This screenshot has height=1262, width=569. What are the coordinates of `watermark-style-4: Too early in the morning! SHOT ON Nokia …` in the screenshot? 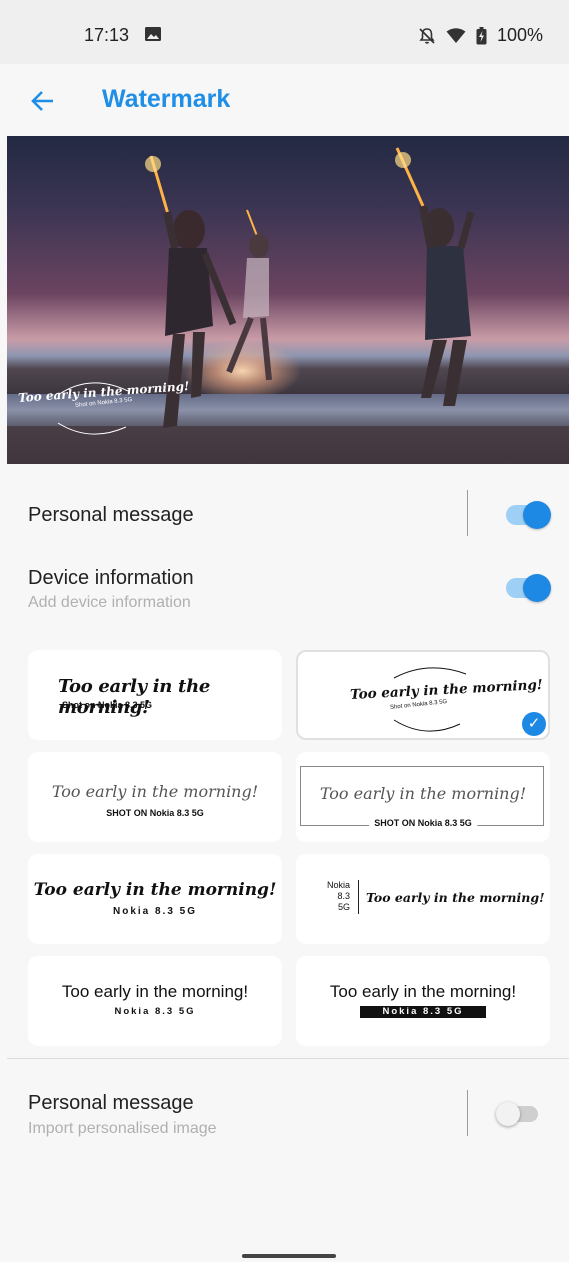 It's located at (423, 797).